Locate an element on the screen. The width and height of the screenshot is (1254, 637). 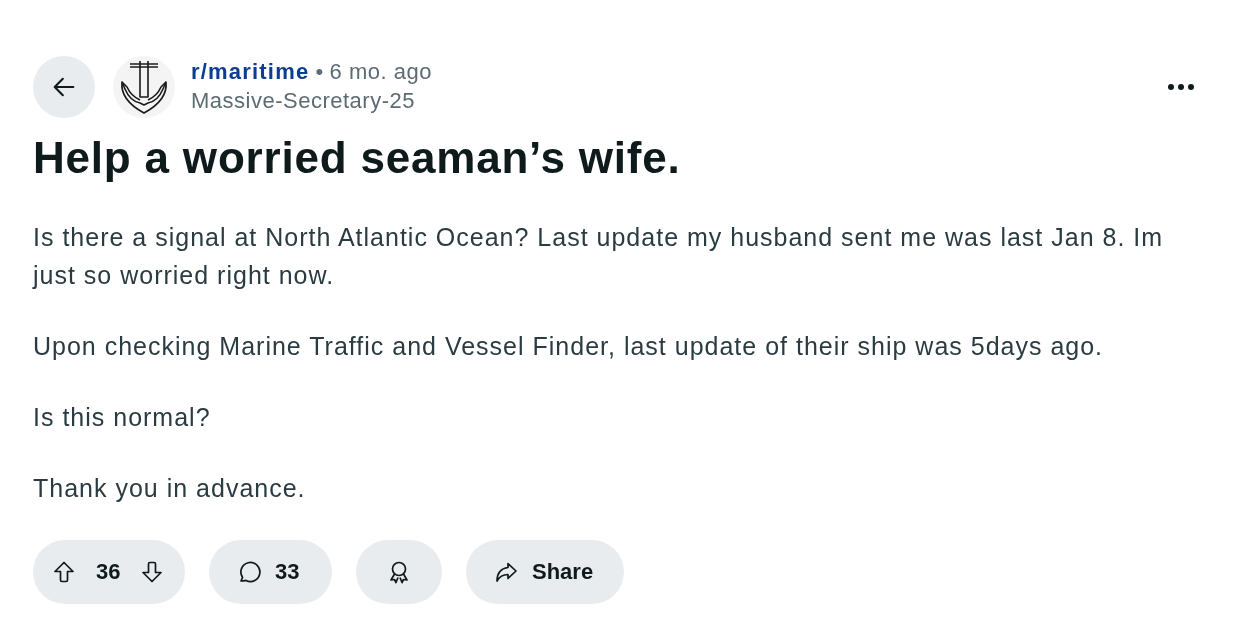
post-paragraph: Is this normal? is located at coordinates (122, 417).